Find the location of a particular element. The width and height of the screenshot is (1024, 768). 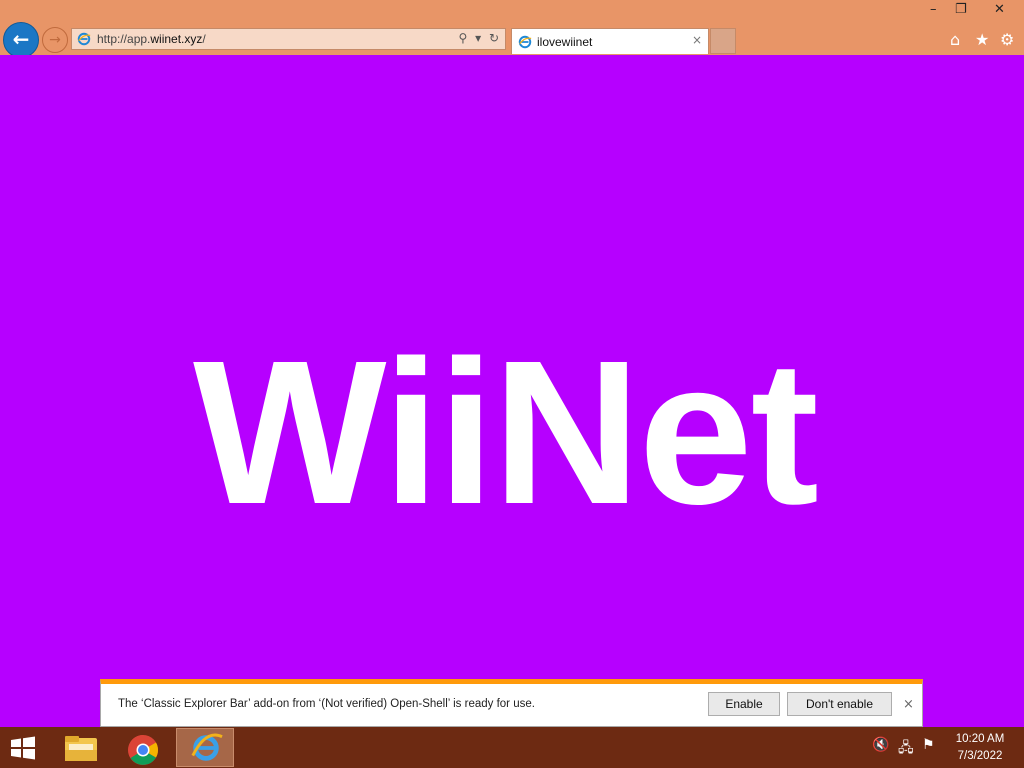

back-arrow-icon: ← is located at coordinates (21, 39).